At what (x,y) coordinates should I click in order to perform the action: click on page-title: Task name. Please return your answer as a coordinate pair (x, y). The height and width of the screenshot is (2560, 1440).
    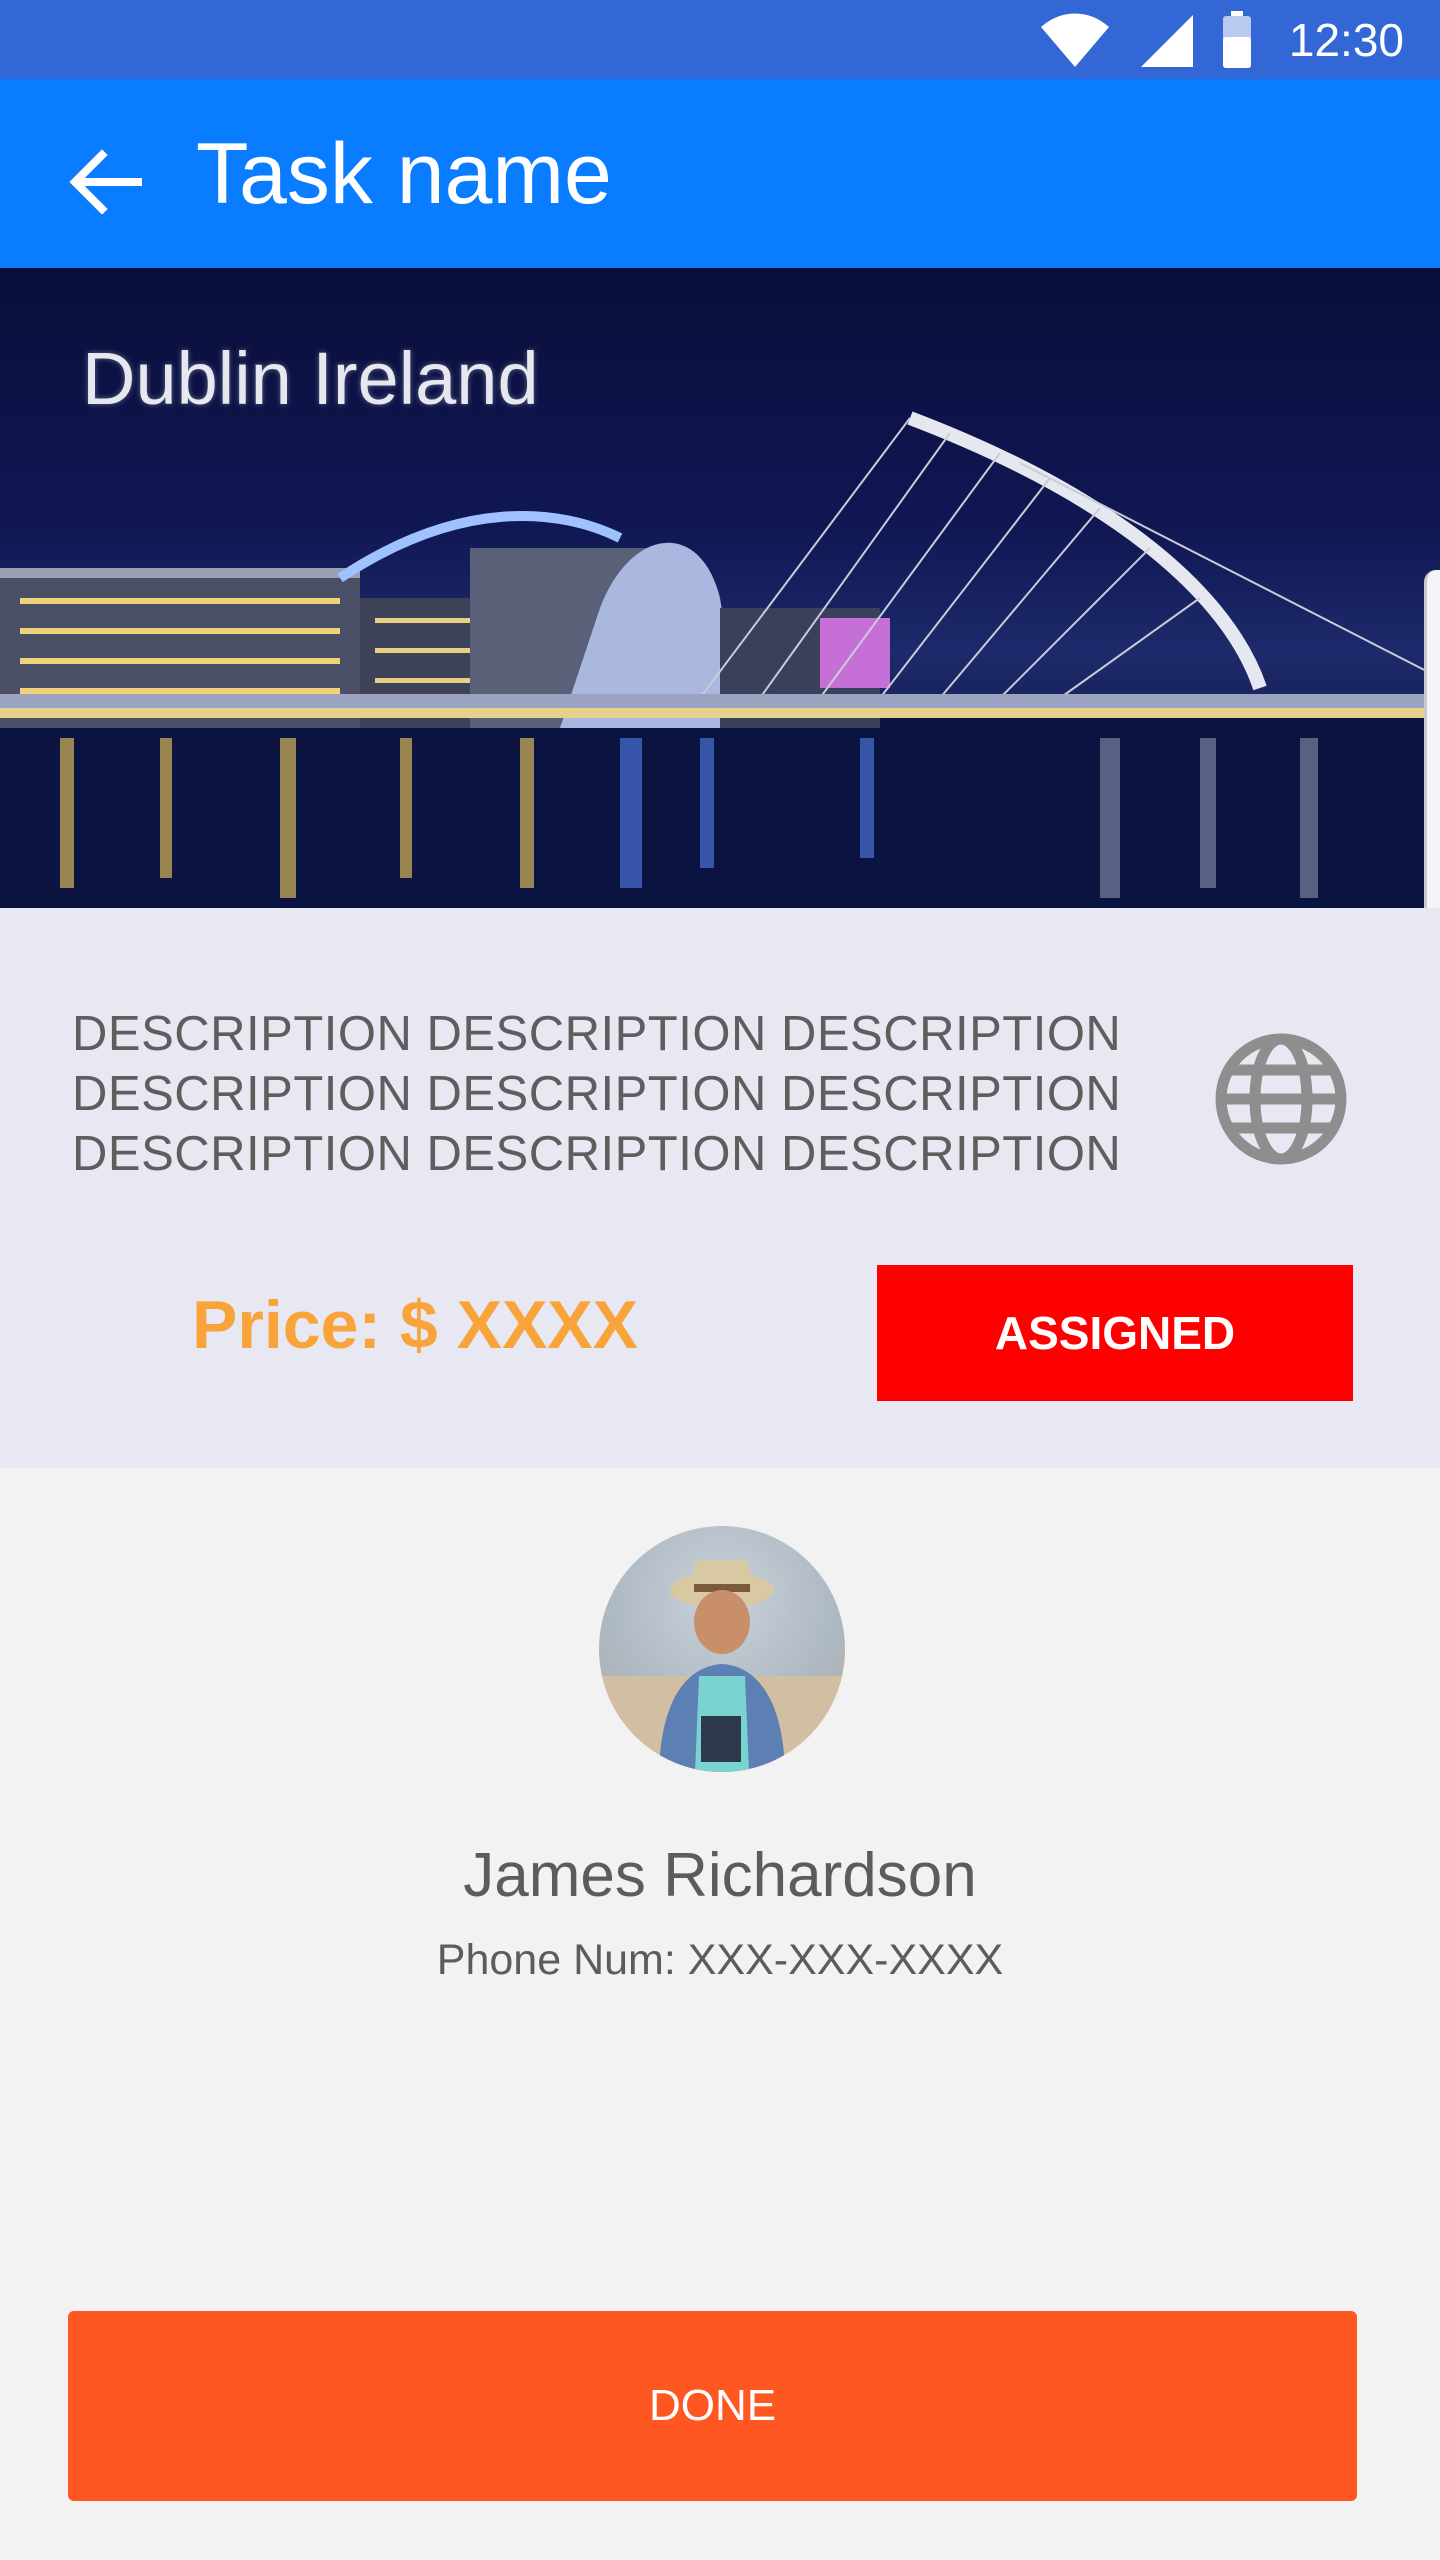
    Looking at the image, I should click on (404, 174).